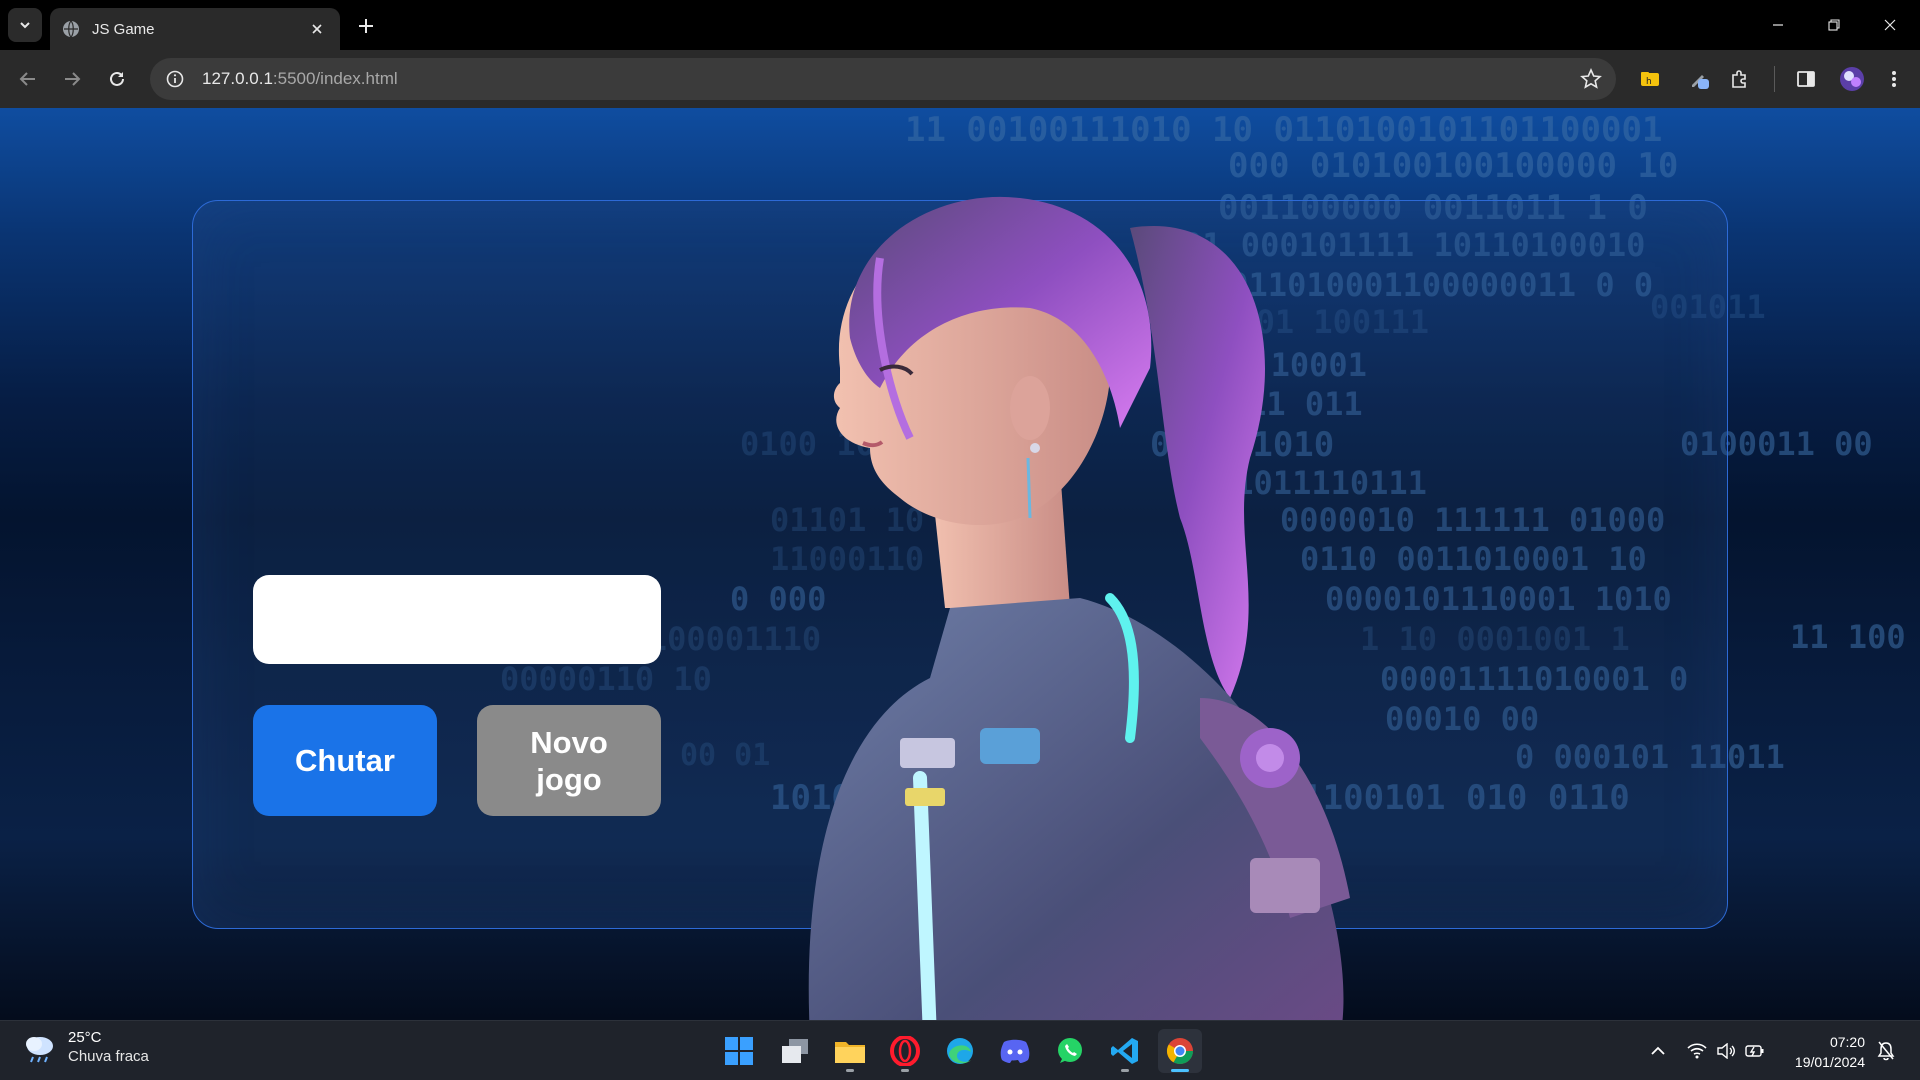 The image size is (1920, 1080). I want to click on back-button, so click(28, 79).